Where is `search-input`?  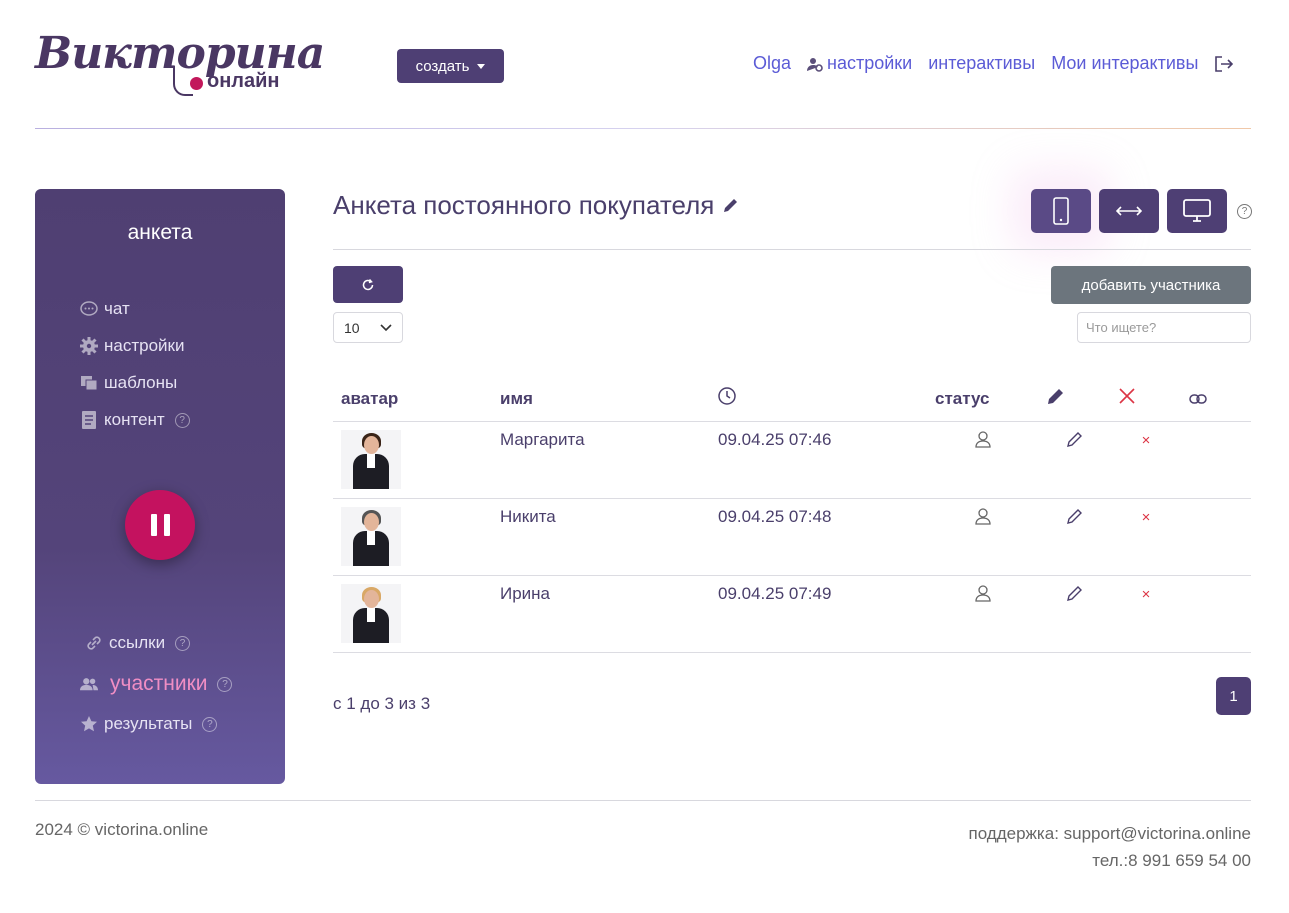
search-input is located at coordinates (1164, 327).